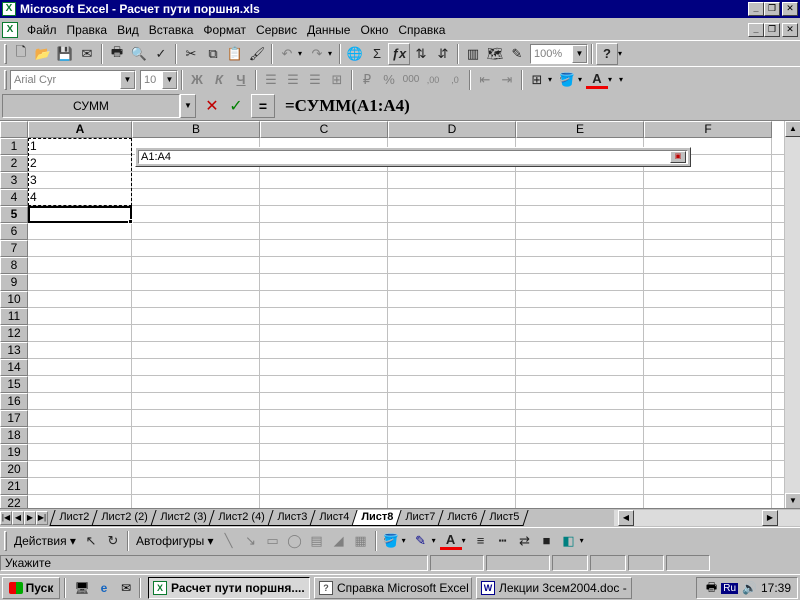 This screenshot has width=800, height=600. What do you see at coordinates (317, 541) in the screenshot?
I see `text-box-icon: ▤` at bounding box center [317, 541].